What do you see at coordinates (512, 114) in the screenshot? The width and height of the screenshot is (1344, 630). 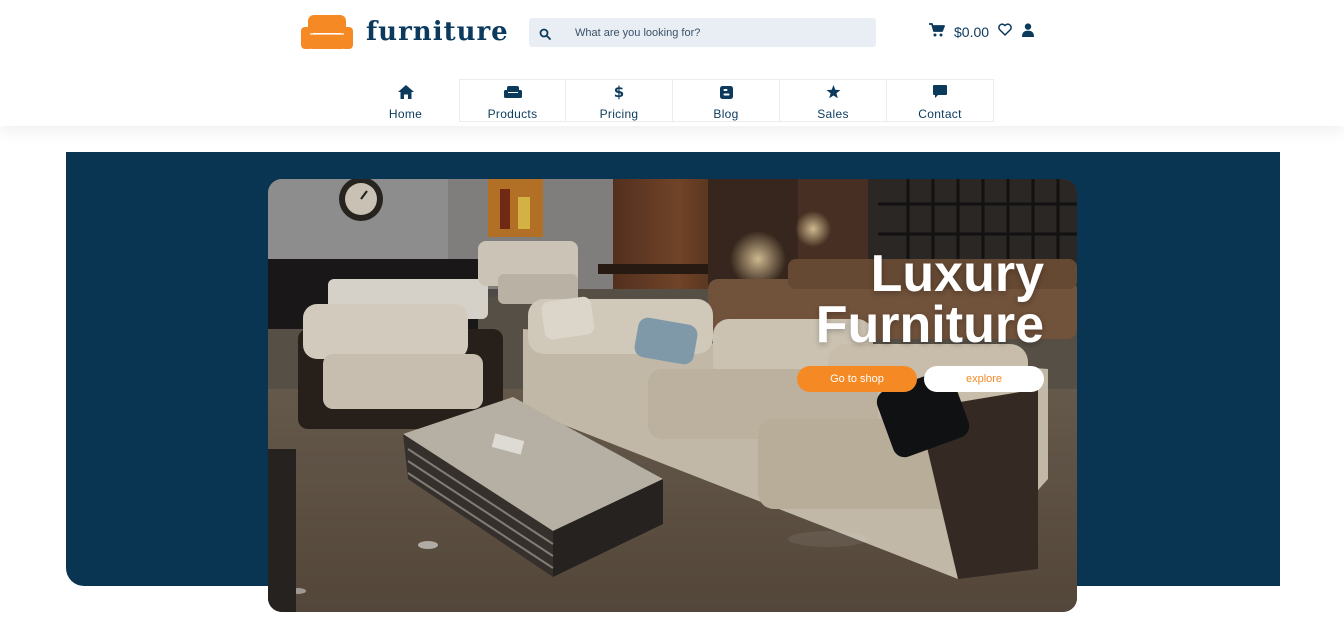 I see `nav-label: Products` at bounding box center [512, 114].